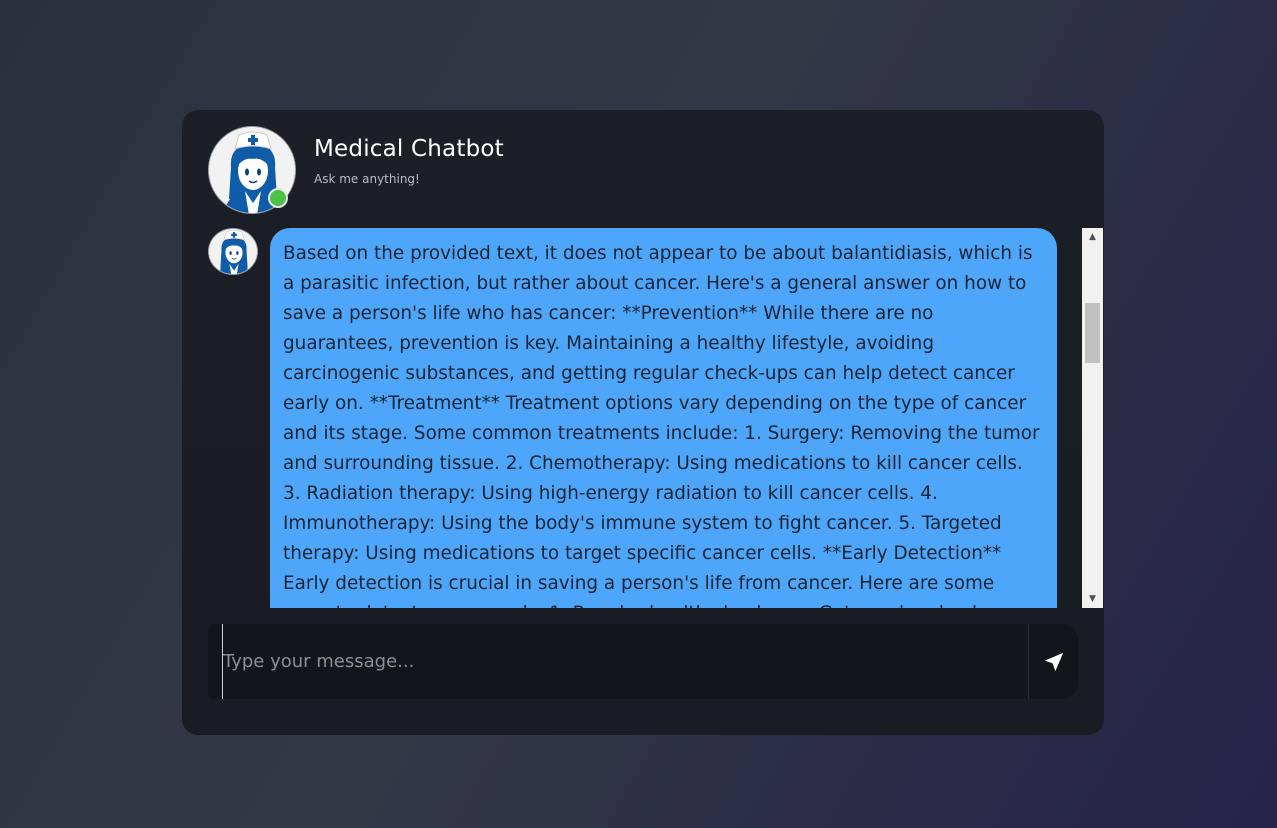  I want to click on scrollbar-thumb, so click(1092, 333).